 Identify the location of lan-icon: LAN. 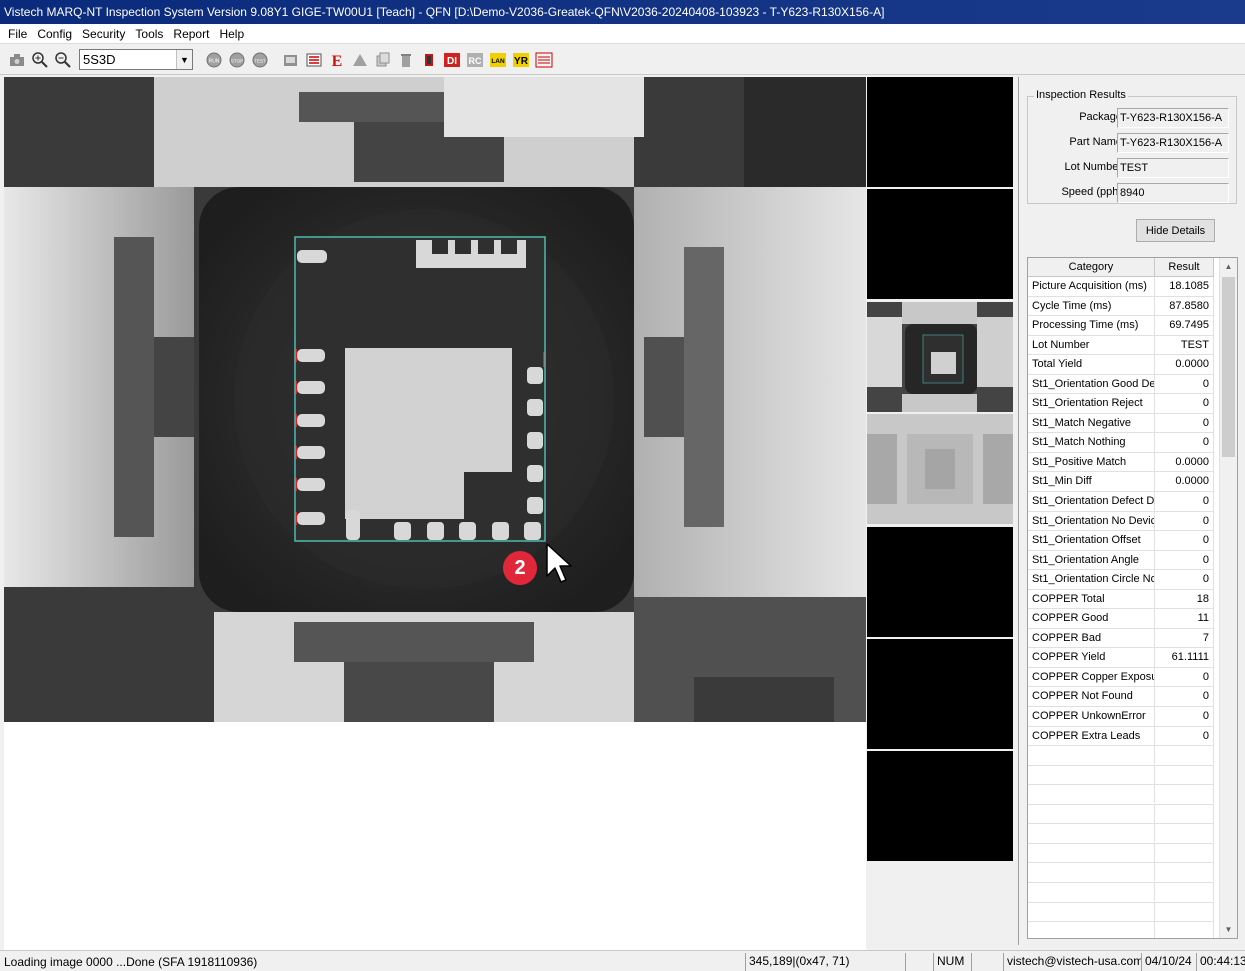
(497, 60).